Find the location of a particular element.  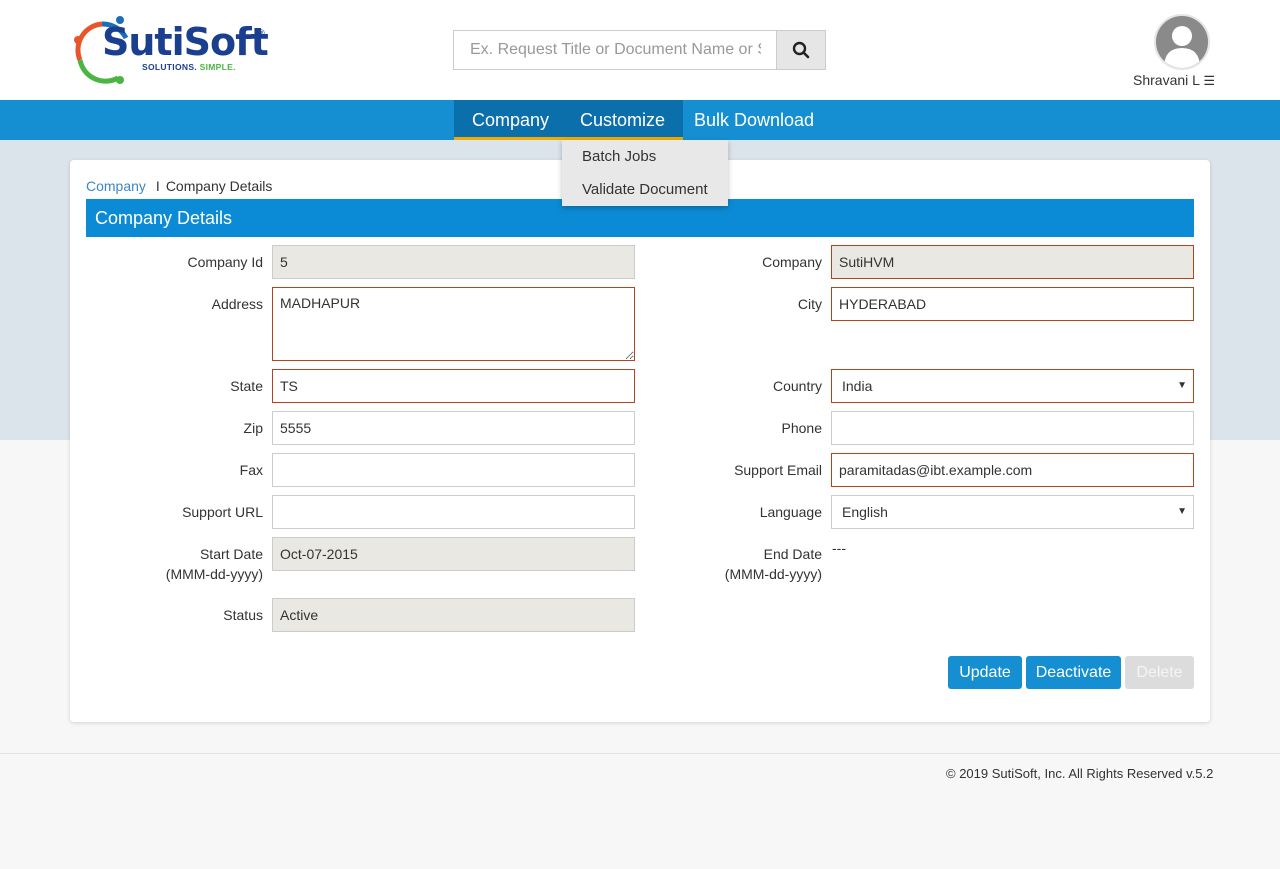

language-label: Language is located at coordinates (790, 512).